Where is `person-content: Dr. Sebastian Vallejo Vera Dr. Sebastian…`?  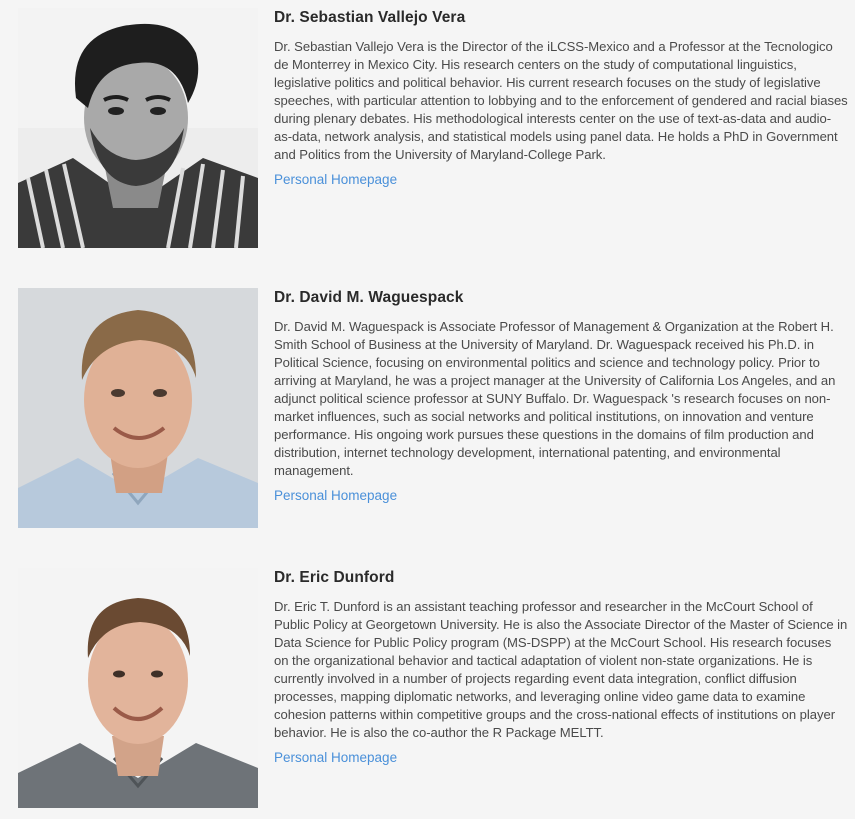
person-content: Dr. Sebastian Vallejo Vera Dr. Sebastian… is located at coordinates (561, 99).